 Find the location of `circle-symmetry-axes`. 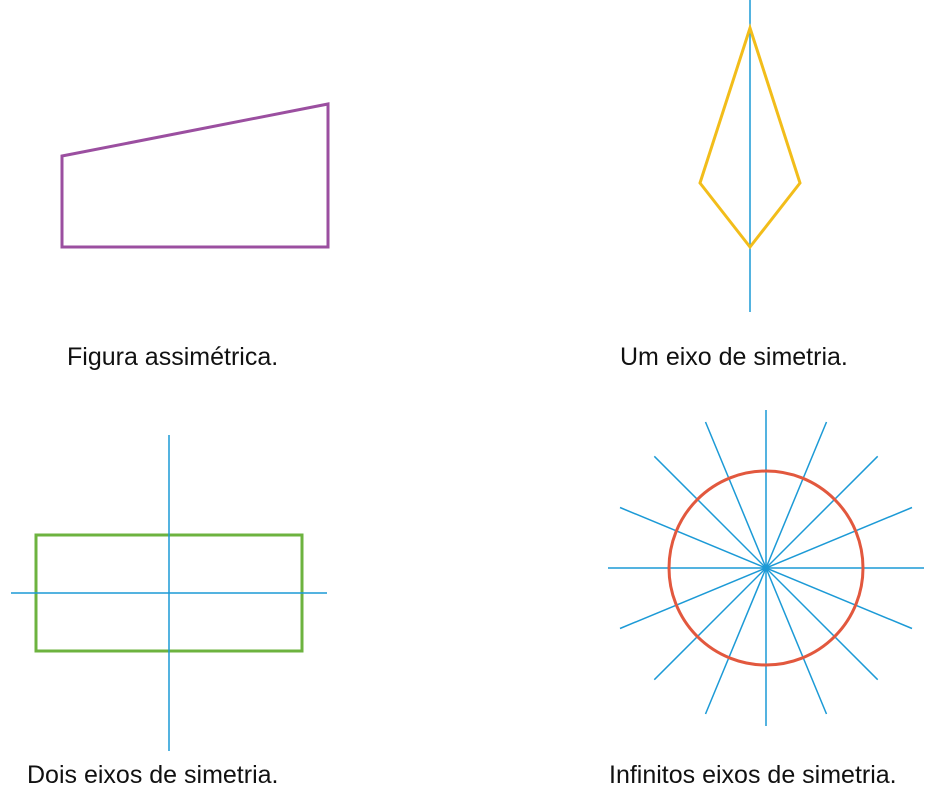

circle-symmetry-axes is located at coordinates (766, 568).